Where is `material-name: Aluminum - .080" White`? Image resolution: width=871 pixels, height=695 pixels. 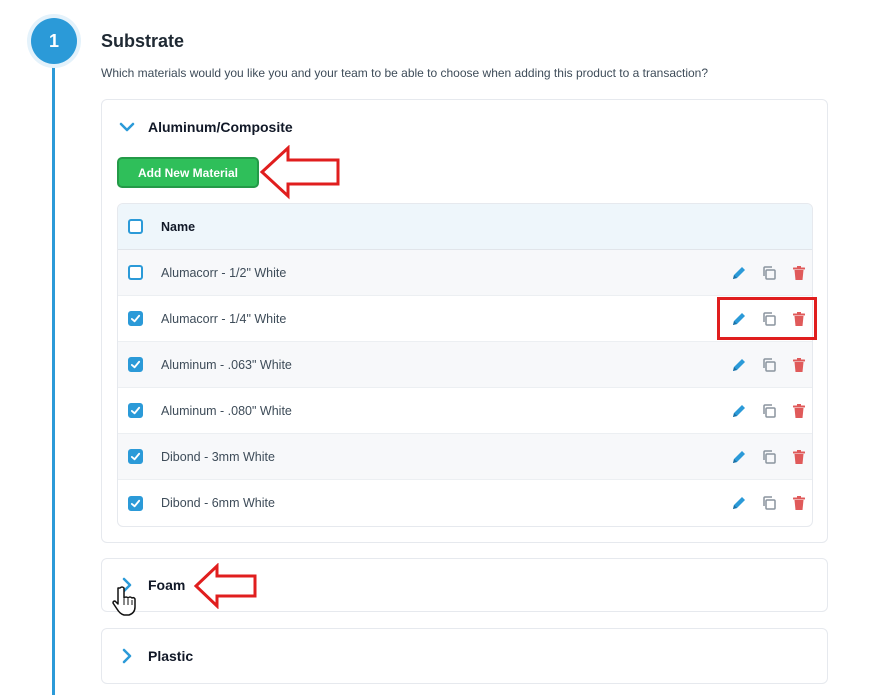 material-name: Aluminum - .080" White is located at coordinates (226, 410).